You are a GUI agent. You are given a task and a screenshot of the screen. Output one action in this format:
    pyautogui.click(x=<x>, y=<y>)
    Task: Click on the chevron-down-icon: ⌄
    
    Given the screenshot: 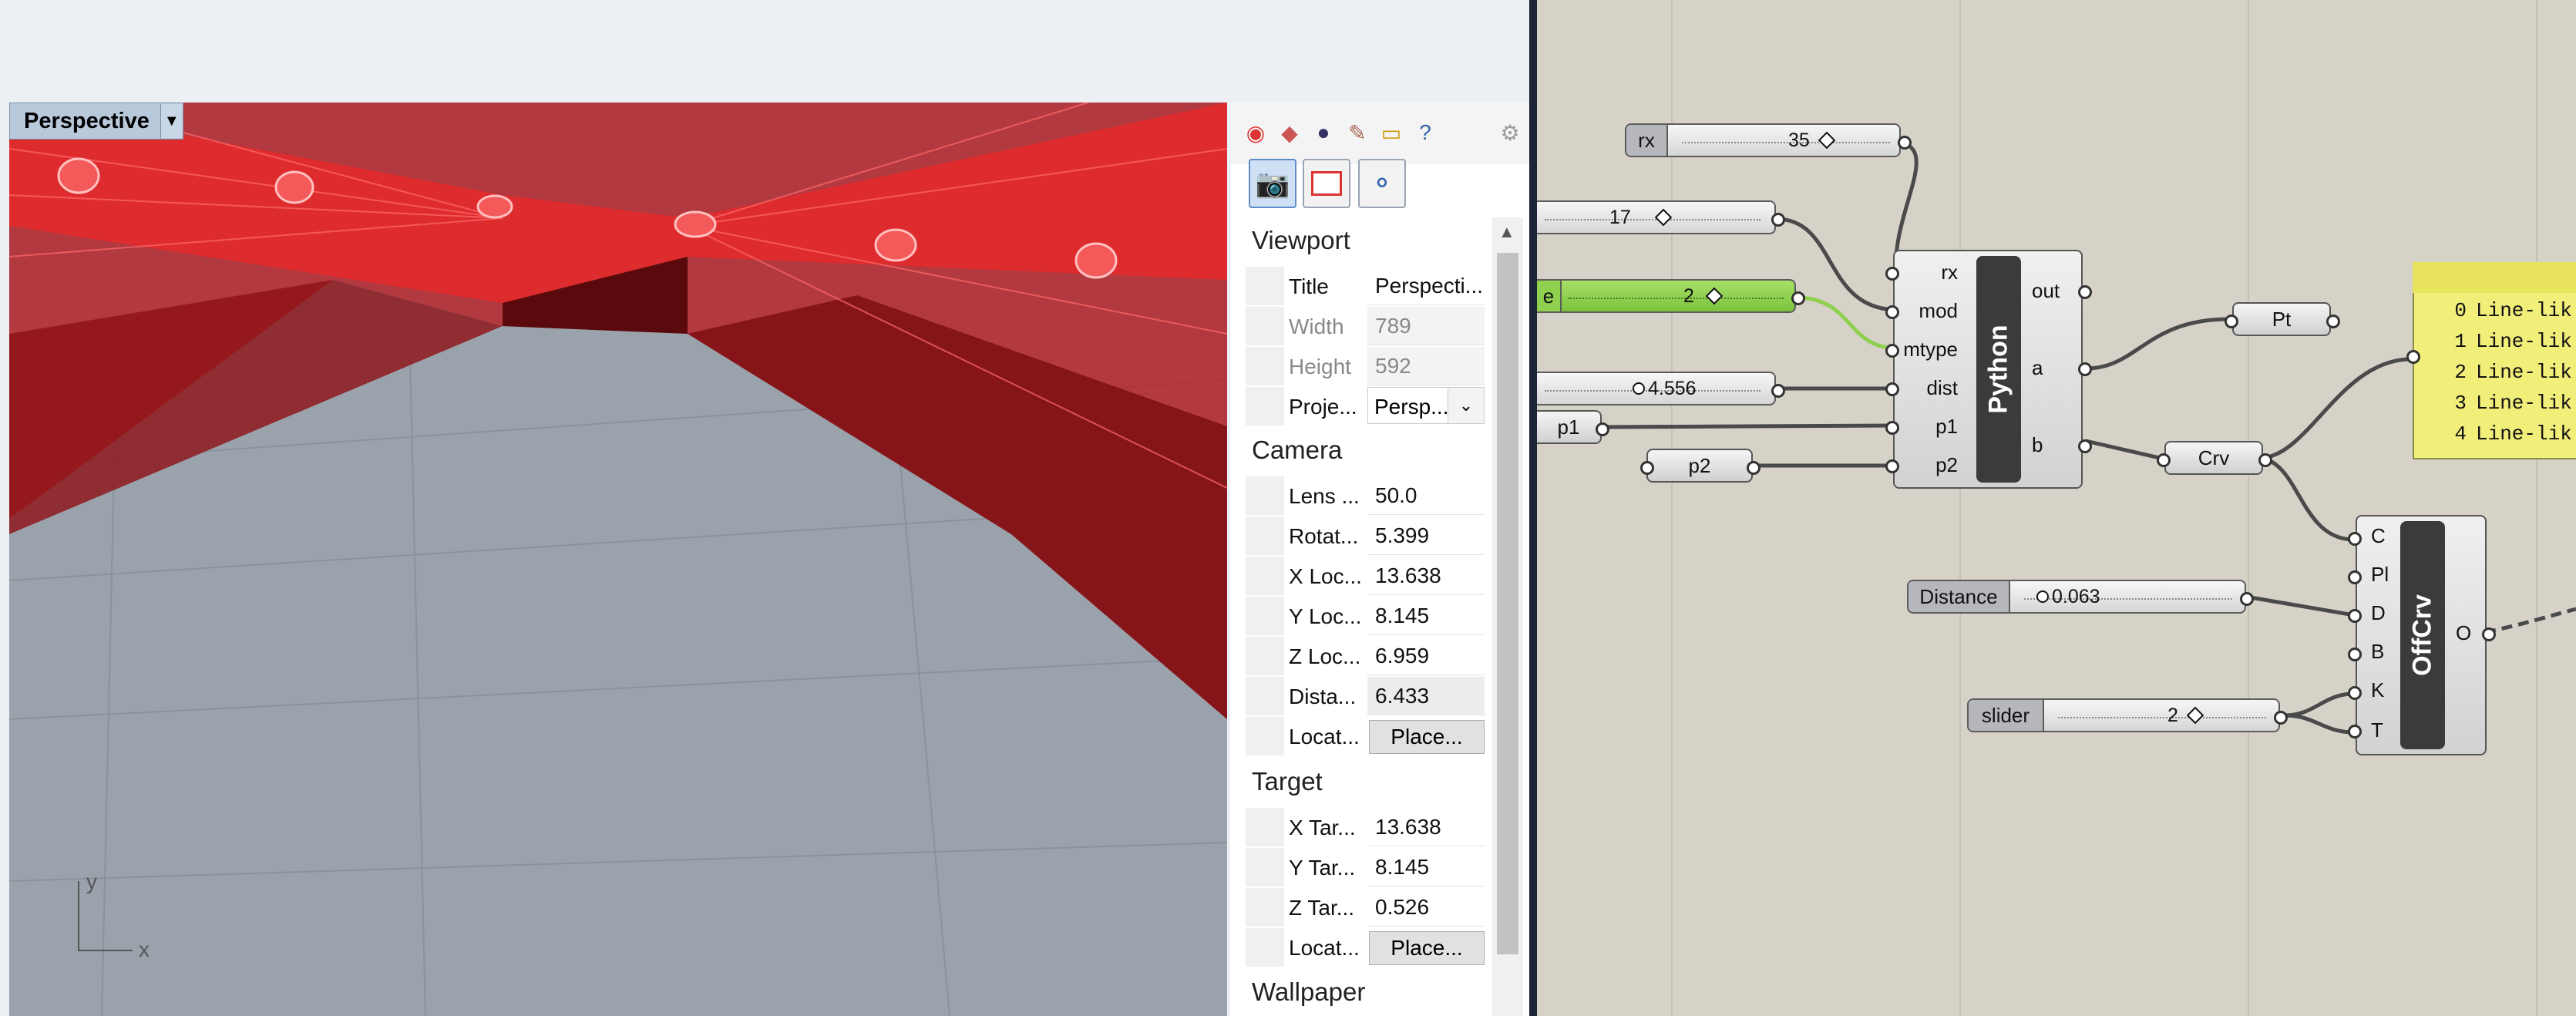 What is the action you would take?
    pyautogui.click(x=1466, y=405)
    